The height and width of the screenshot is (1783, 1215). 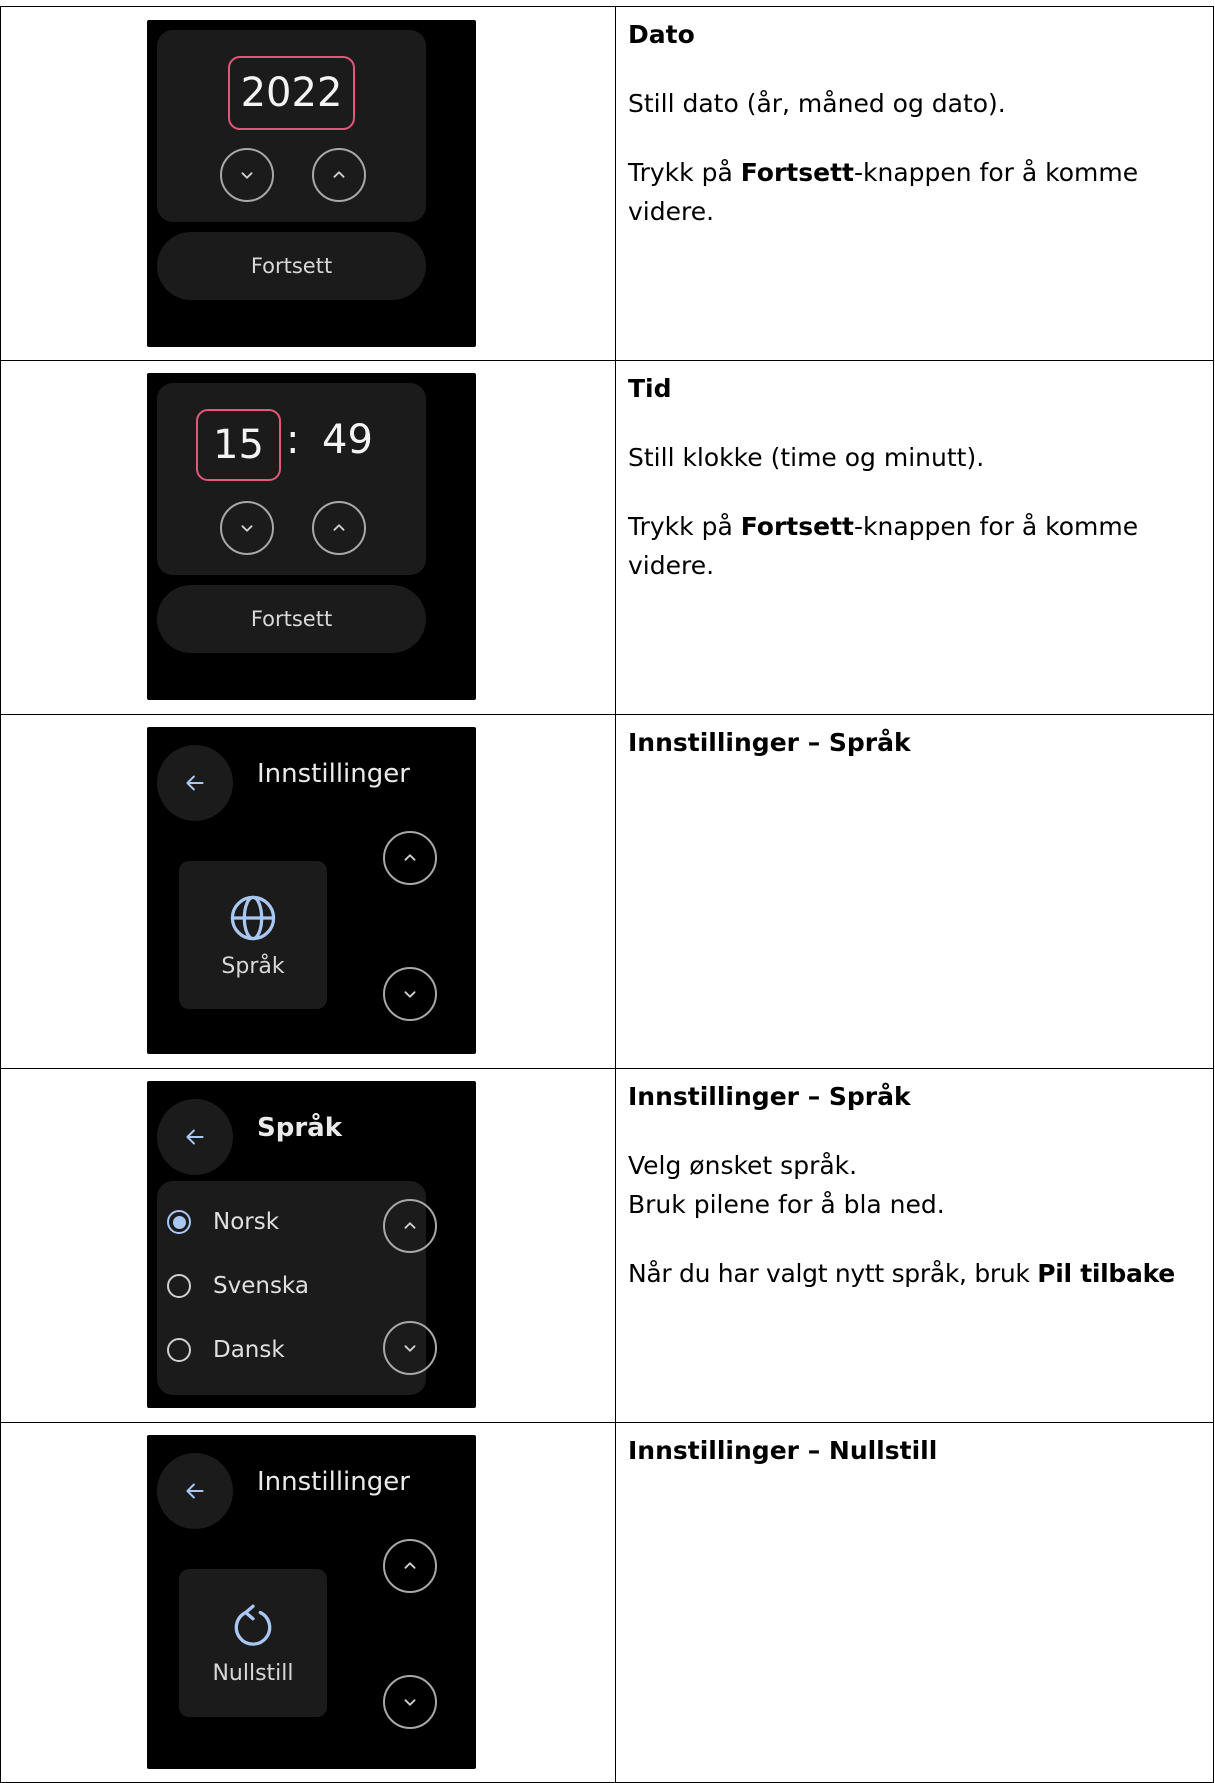 What do you see at coordinates (914, 891) in the screenshot?
I see `text-cell: Innstillinger – Språk` at bounding box center [914, 891].